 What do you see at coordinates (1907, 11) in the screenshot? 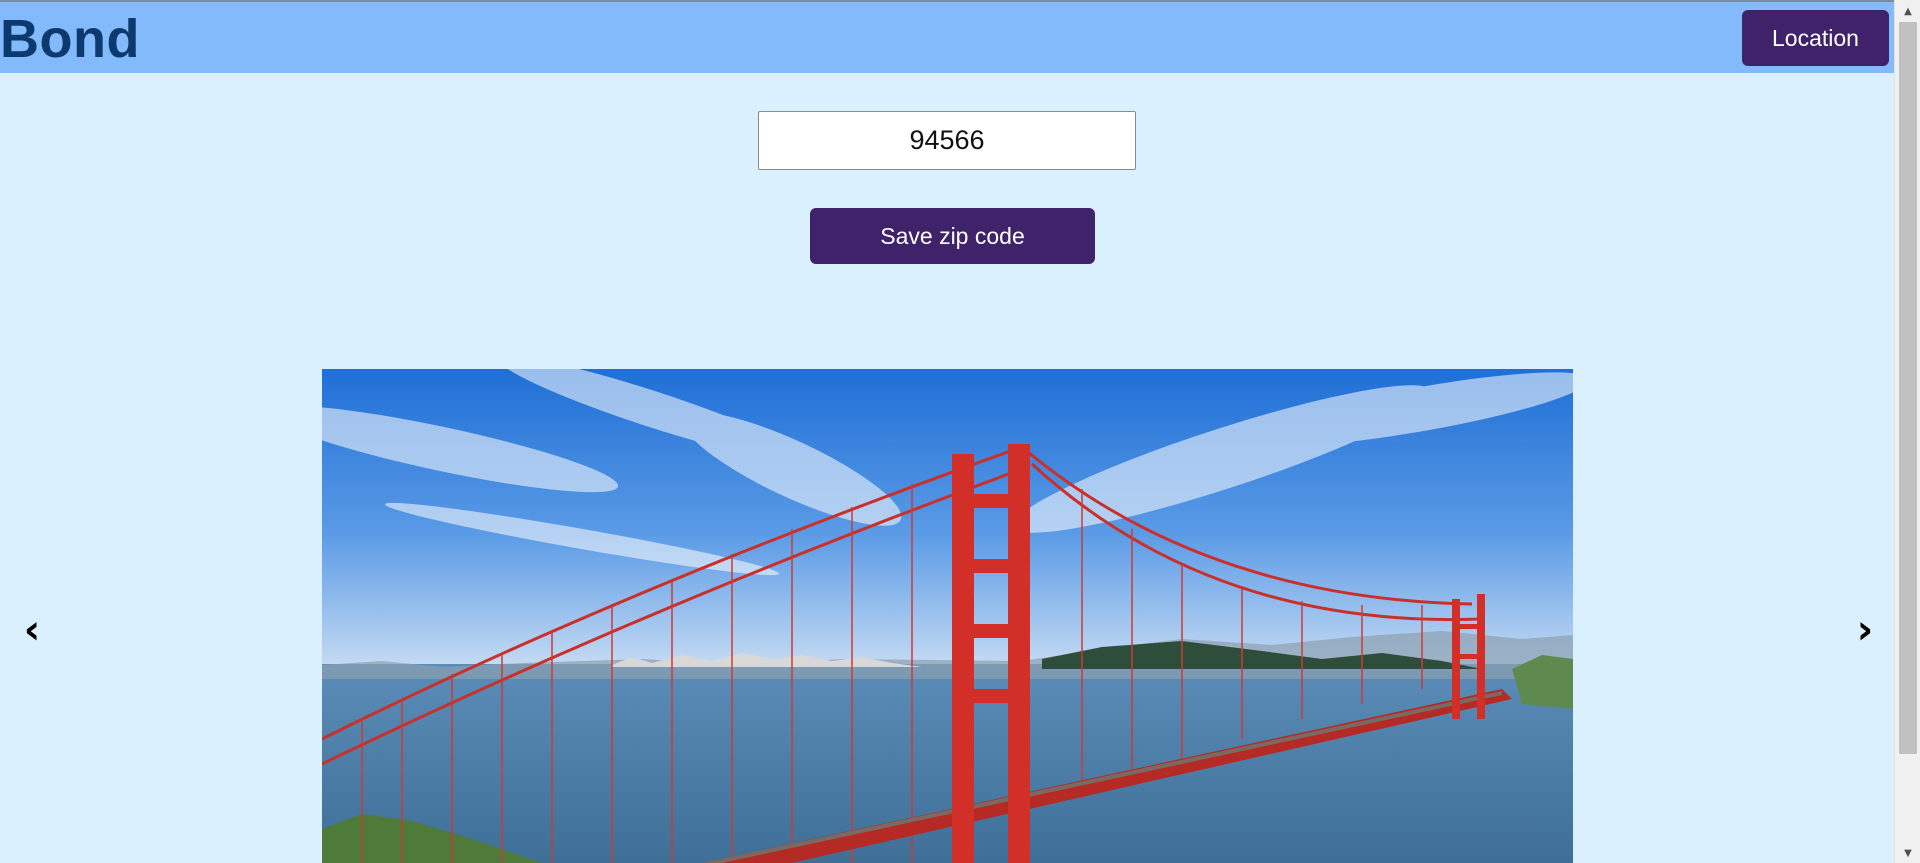
I see `scroll-up-arrow-icon: ▲` at bounding box center [1907, 11].